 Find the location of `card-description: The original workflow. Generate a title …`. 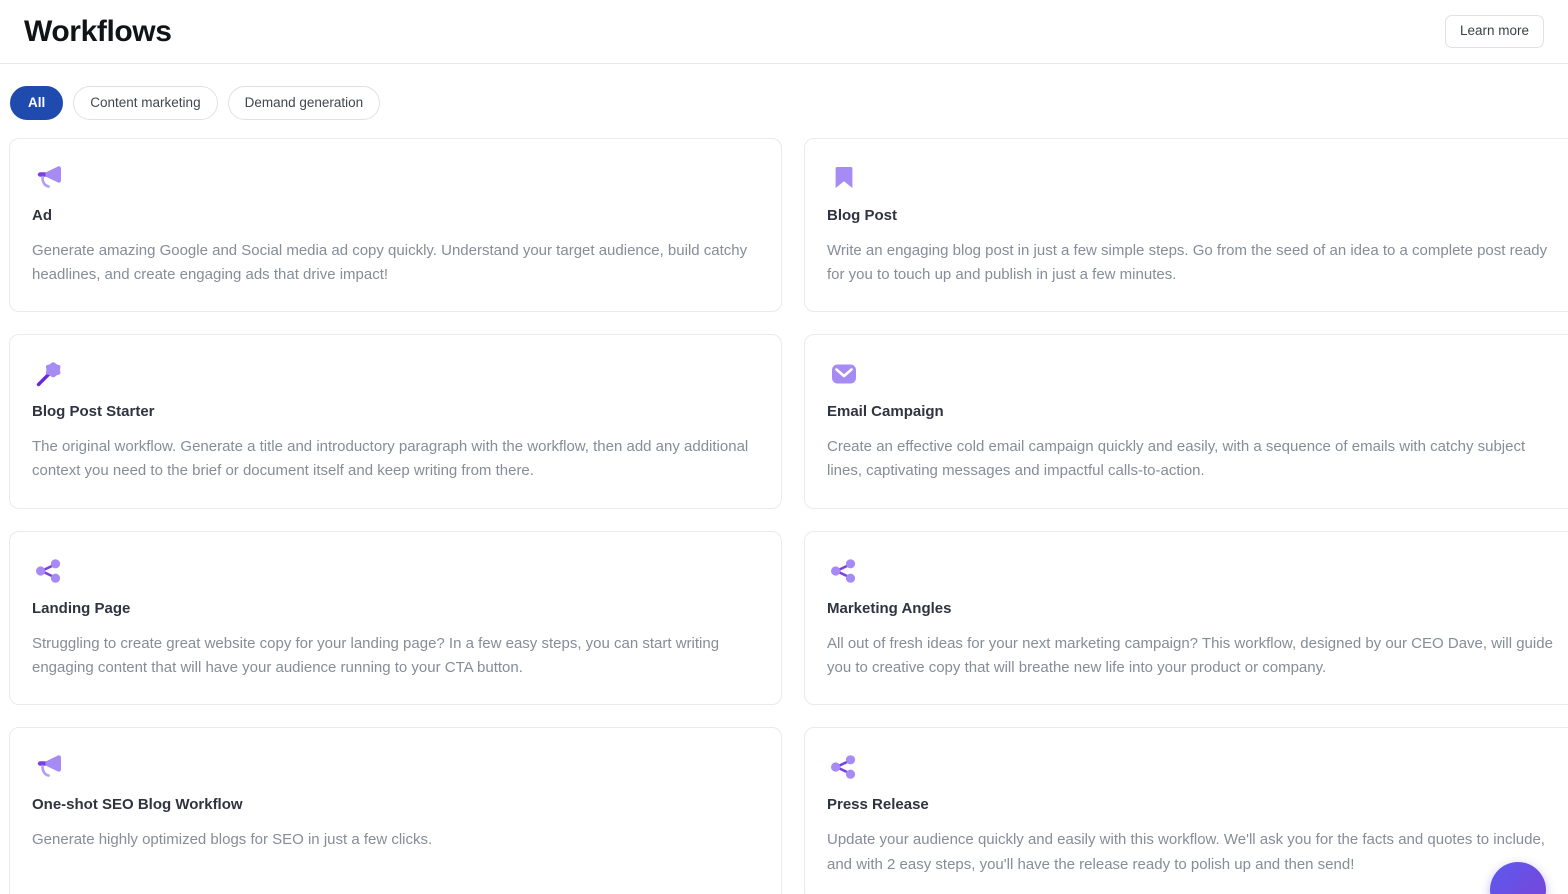

card-description: The original workflow. Generate a title … is located at coordinates (390, 459).